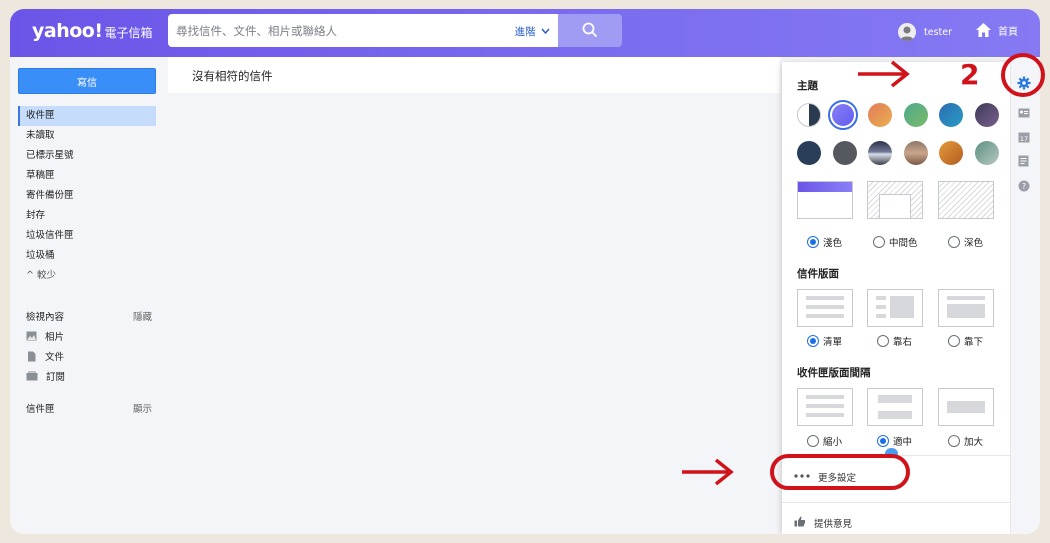 The image size is (1050, 543). I want to click on spacing-radio-compact: 縮小, so click(824, 441).